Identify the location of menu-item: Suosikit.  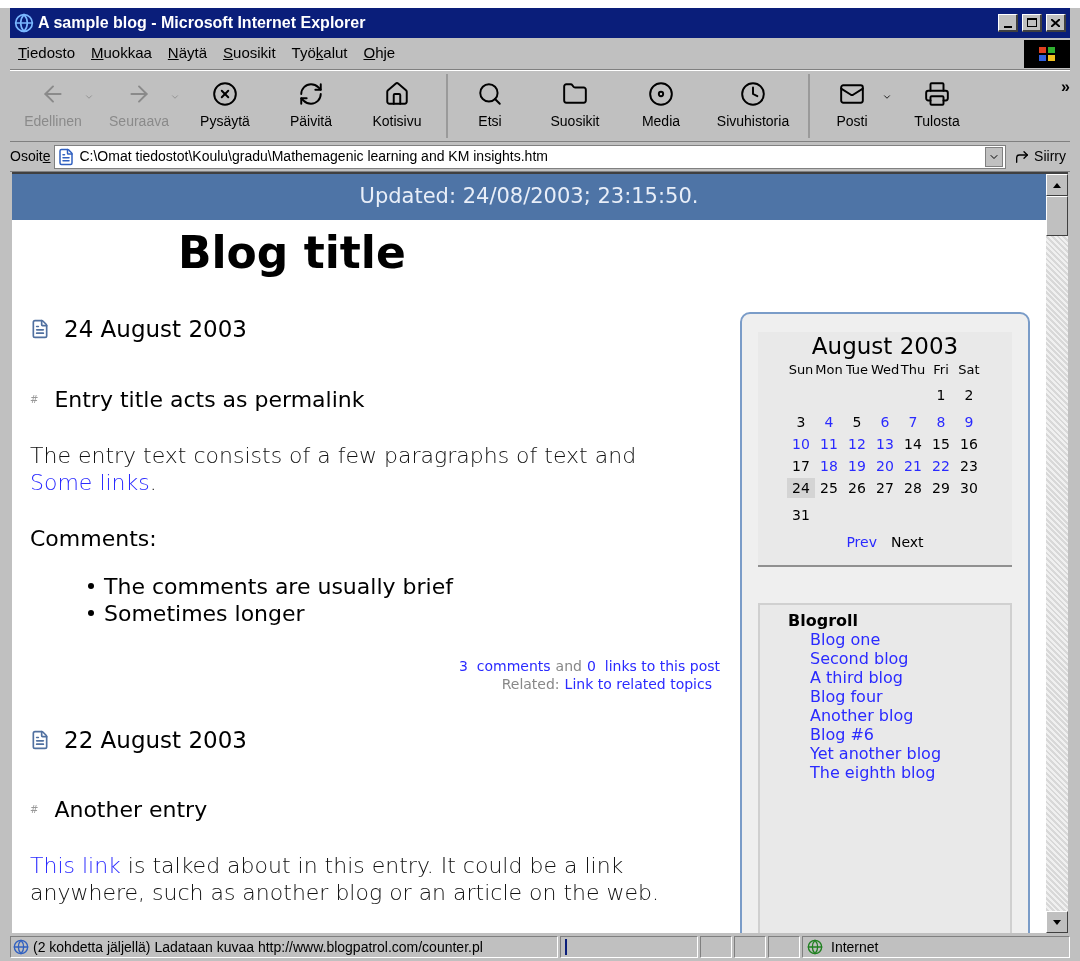
(249, 53).